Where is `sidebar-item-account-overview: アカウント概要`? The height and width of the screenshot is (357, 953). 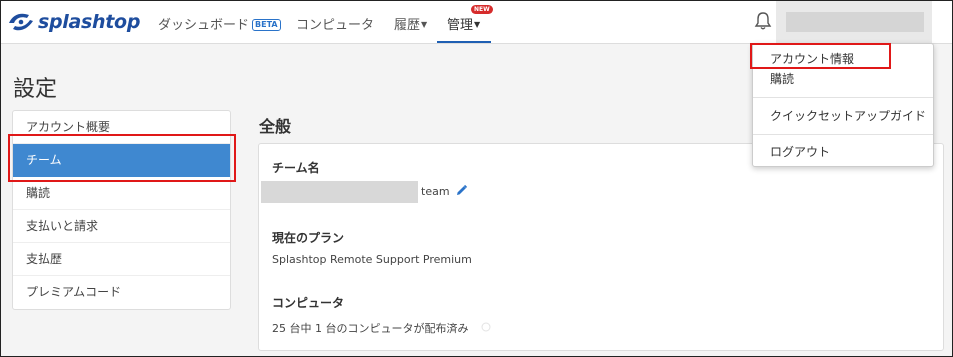 sidebar-item-account-overview: アカウント概要 is located at coordinates (121, 127).